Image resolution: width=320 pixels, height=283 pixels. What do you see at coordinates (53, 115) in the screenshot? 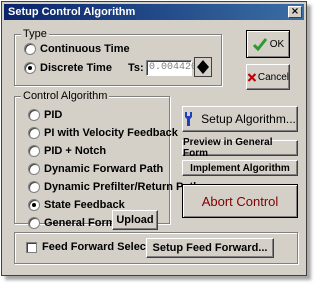
I see `radio-label: PID` at bounding box center [53, 115].